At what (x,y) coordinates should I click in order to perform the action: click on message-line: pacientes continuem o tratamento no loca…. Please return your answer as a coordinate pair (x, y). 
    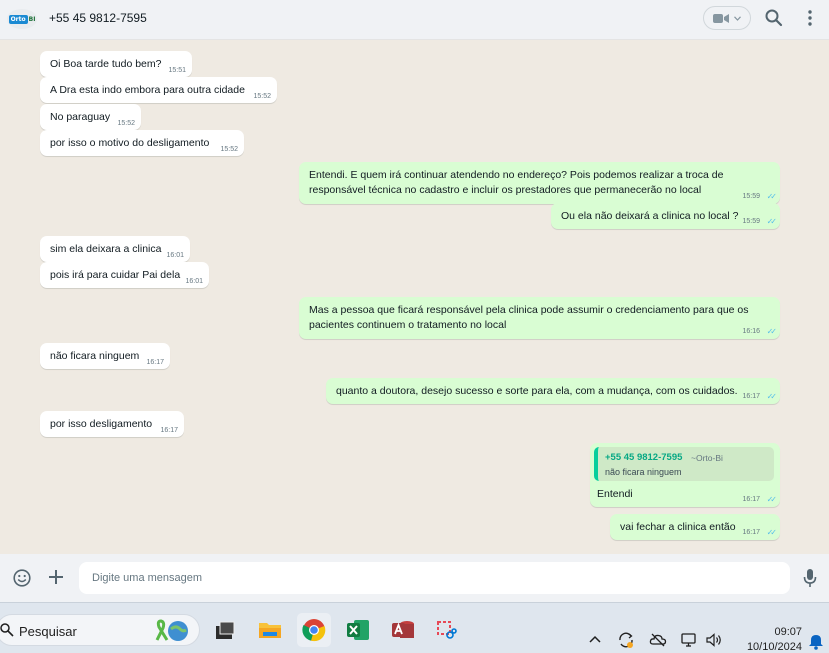
    Looking at the image, I should click on (408, 325).